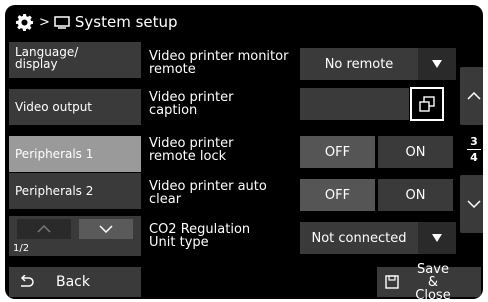 The width and height of the screenshot is (488, 302). Describe the element at coordinates (474, 157) in the screenshot. I see `scroll-total-pages: 4` at that location.